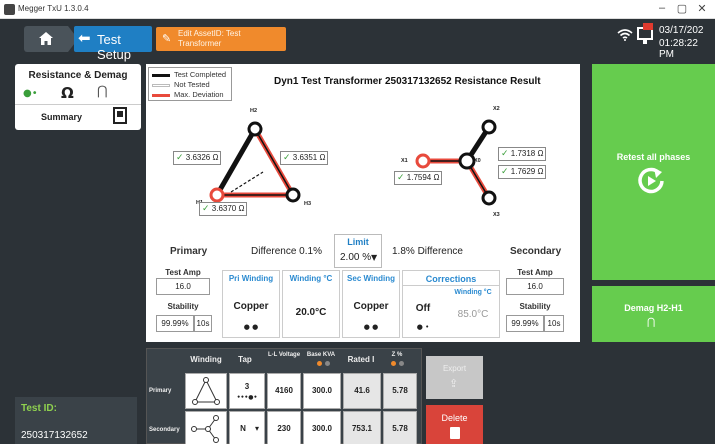 The image size is (715, 444). Describe the element at coordinates (39, 408) in the screenshot. I see `test-id-label: Test ID:` at that location.